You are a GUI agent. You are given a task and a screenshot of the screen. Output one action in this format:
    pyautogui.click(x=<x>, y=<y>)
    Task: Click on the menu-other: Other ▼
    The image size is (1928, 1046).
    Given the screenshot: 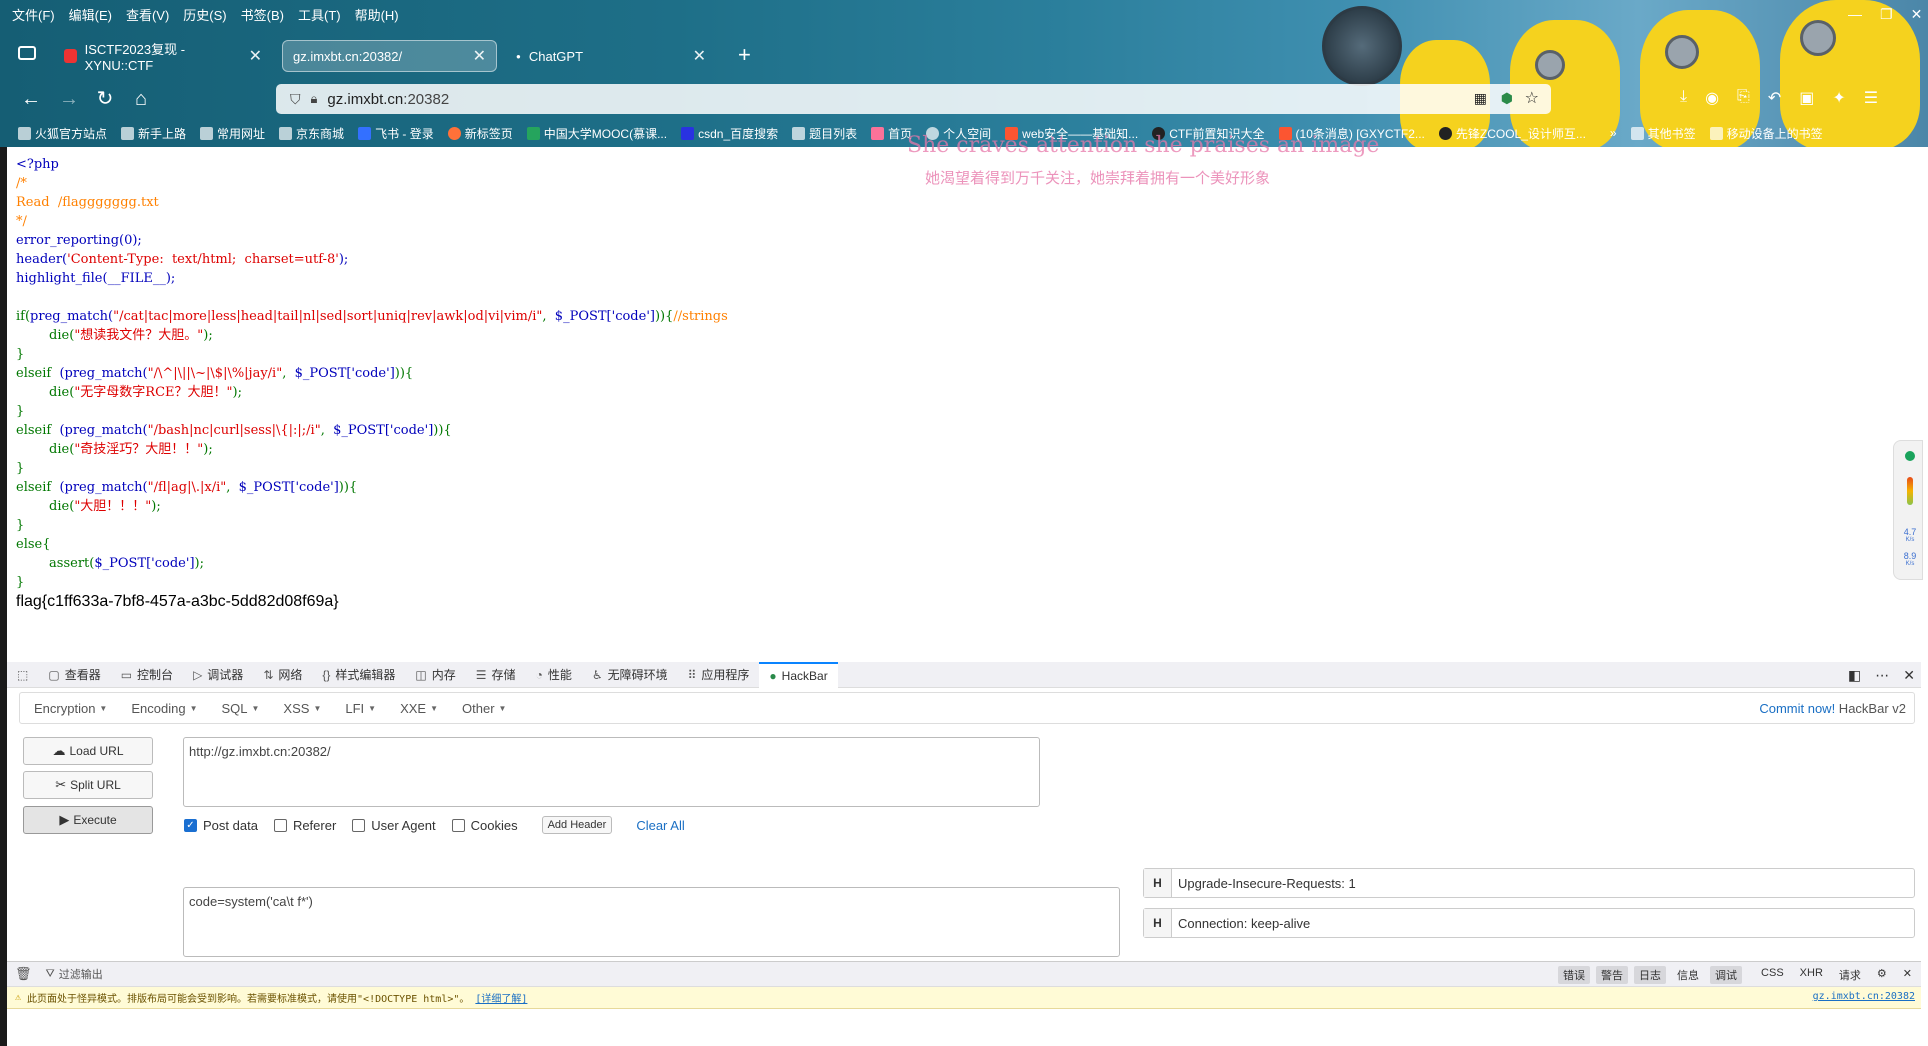 What is the action you would take?
    pyautogui.click(x=482, y=708)
    